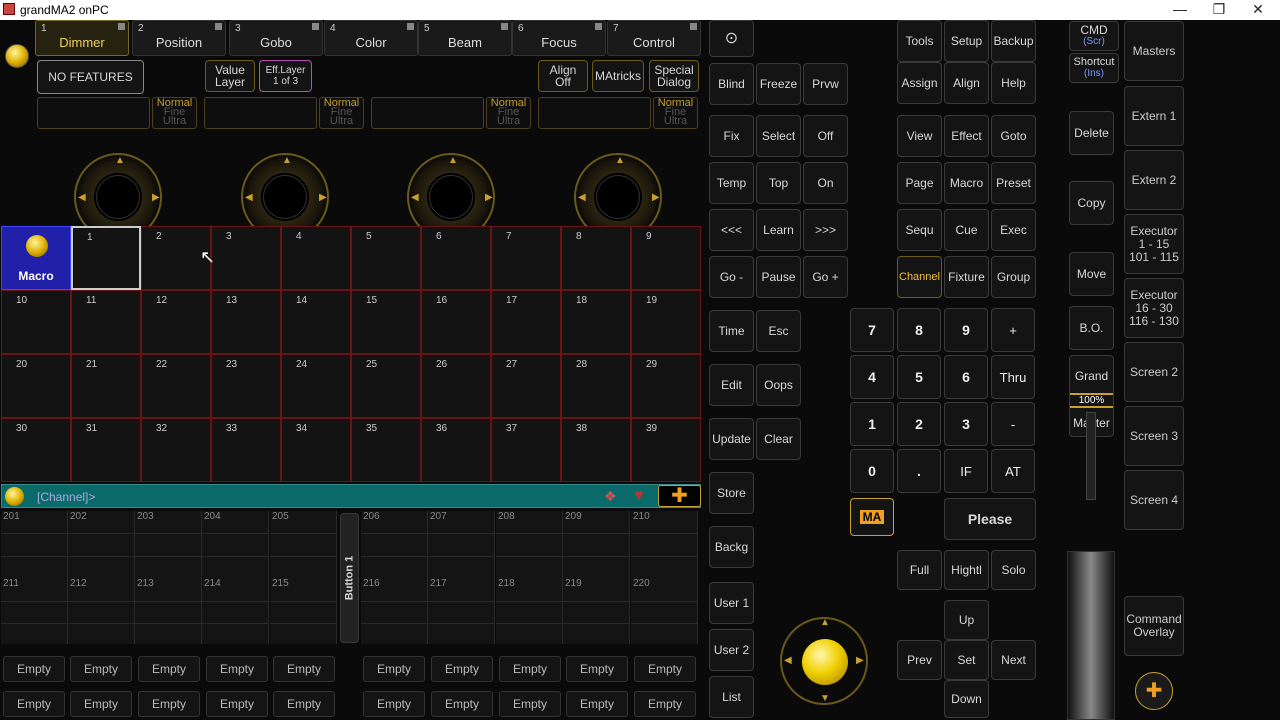 Image resolution: width=1280 pixels, height=720 pixels. Describe the element at coordinates (966, 41) in the screenshot. I see `key-setup: Setup` at that location.